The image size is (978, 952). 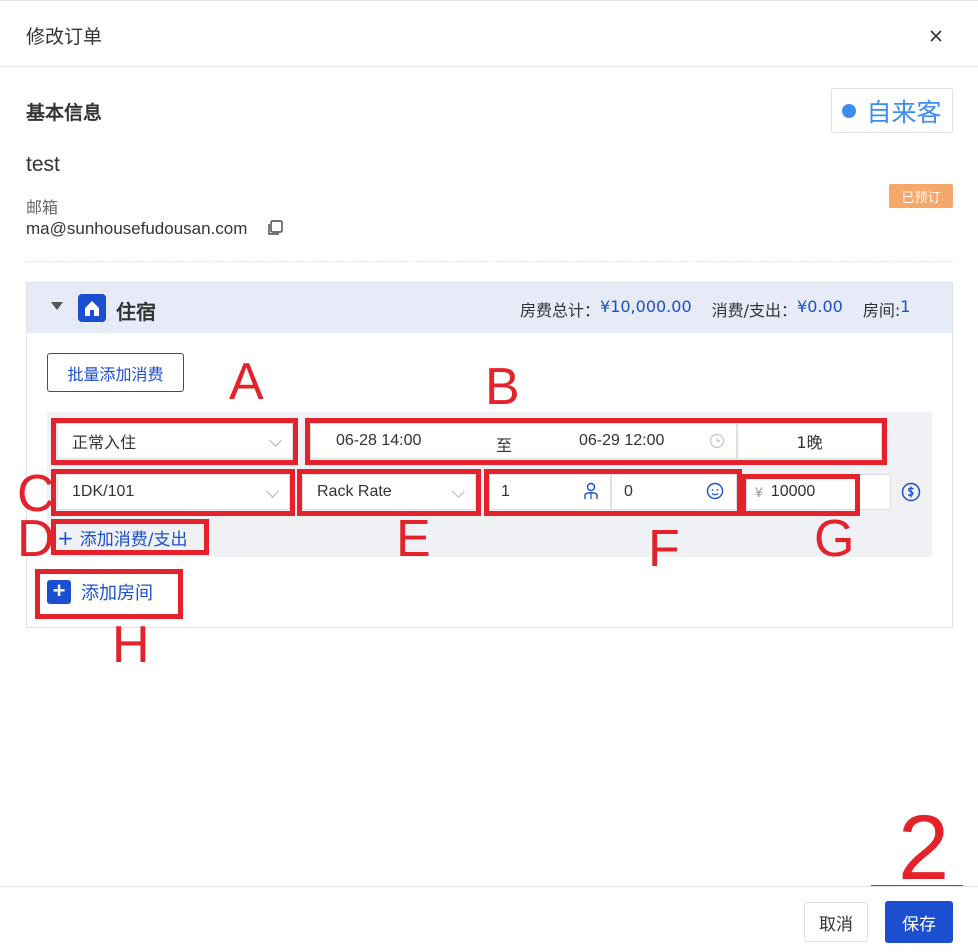 I want to click on divider, so click(x=489, y=261).